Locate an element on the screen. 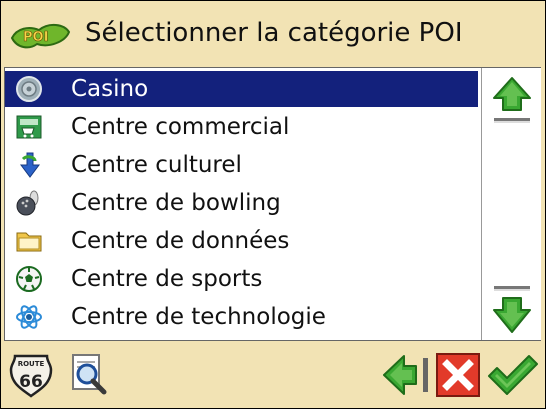 The width and height of the screenshot is (546, 409). folder-icon is located at coordinates (29, 242).